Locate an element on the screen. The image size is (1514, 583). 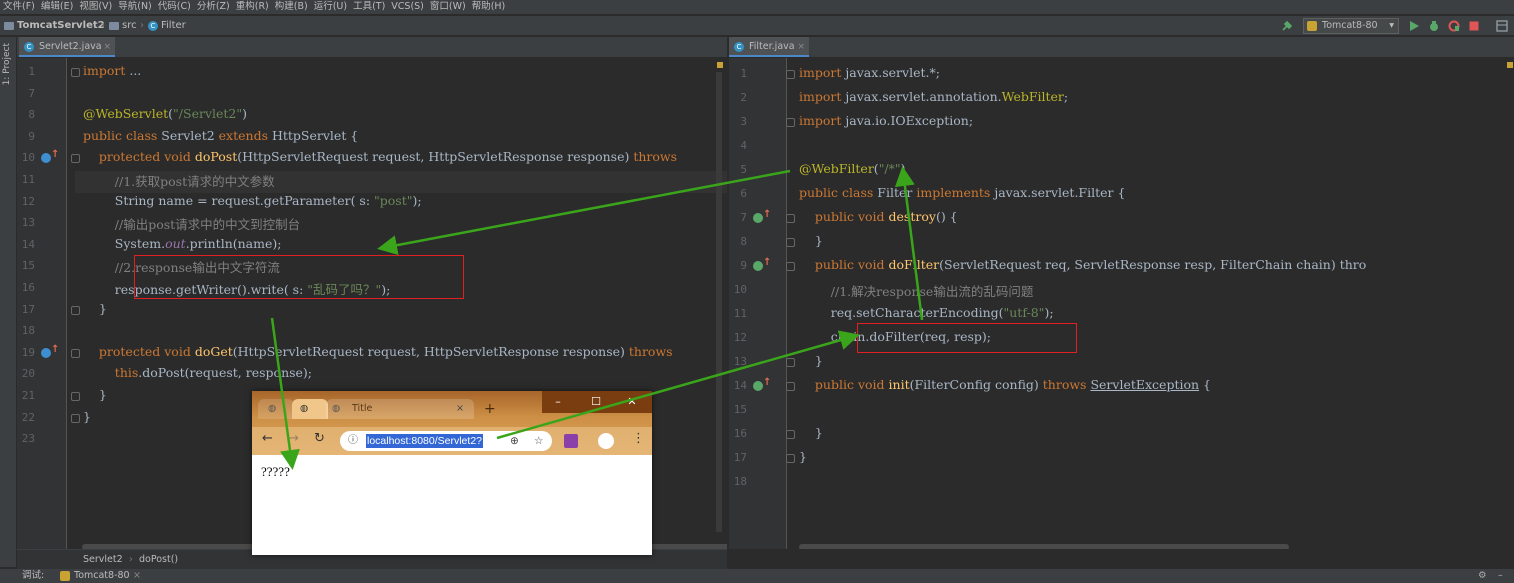
menu-item: 代码(C) is located at coordinates (174, 7).